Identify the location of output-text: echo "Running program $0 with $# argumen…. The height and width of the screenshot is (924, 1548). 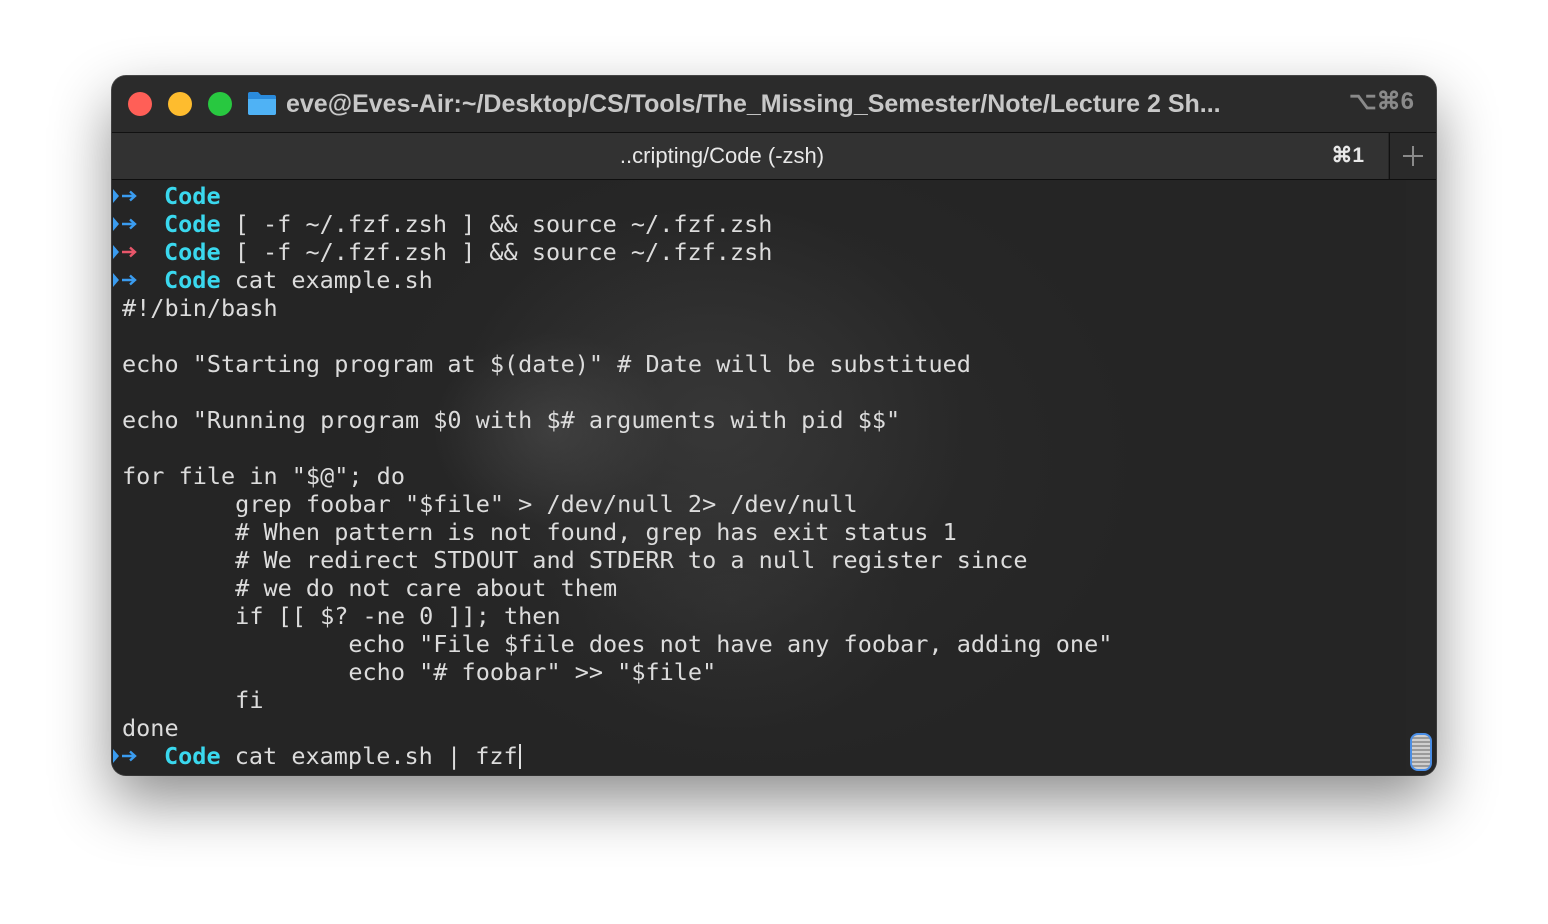
(511, 420).